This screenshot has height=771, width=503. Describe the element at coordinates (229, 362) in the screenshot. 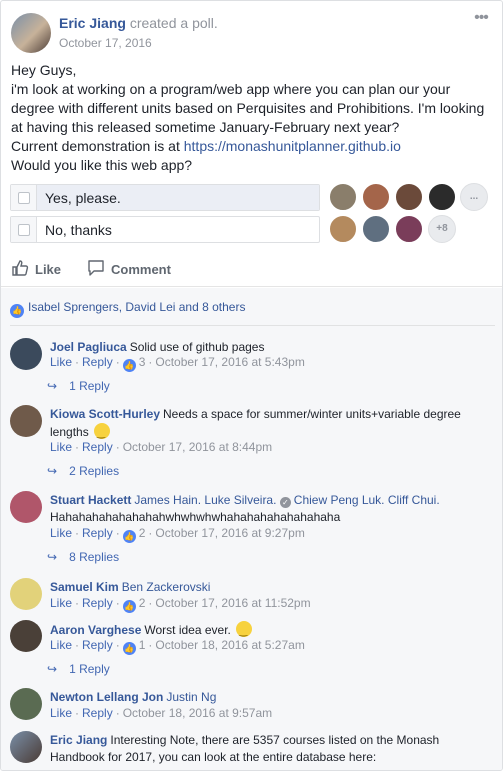

I see `comment-time: October 17, 2016 at 5:43pm` at that location.